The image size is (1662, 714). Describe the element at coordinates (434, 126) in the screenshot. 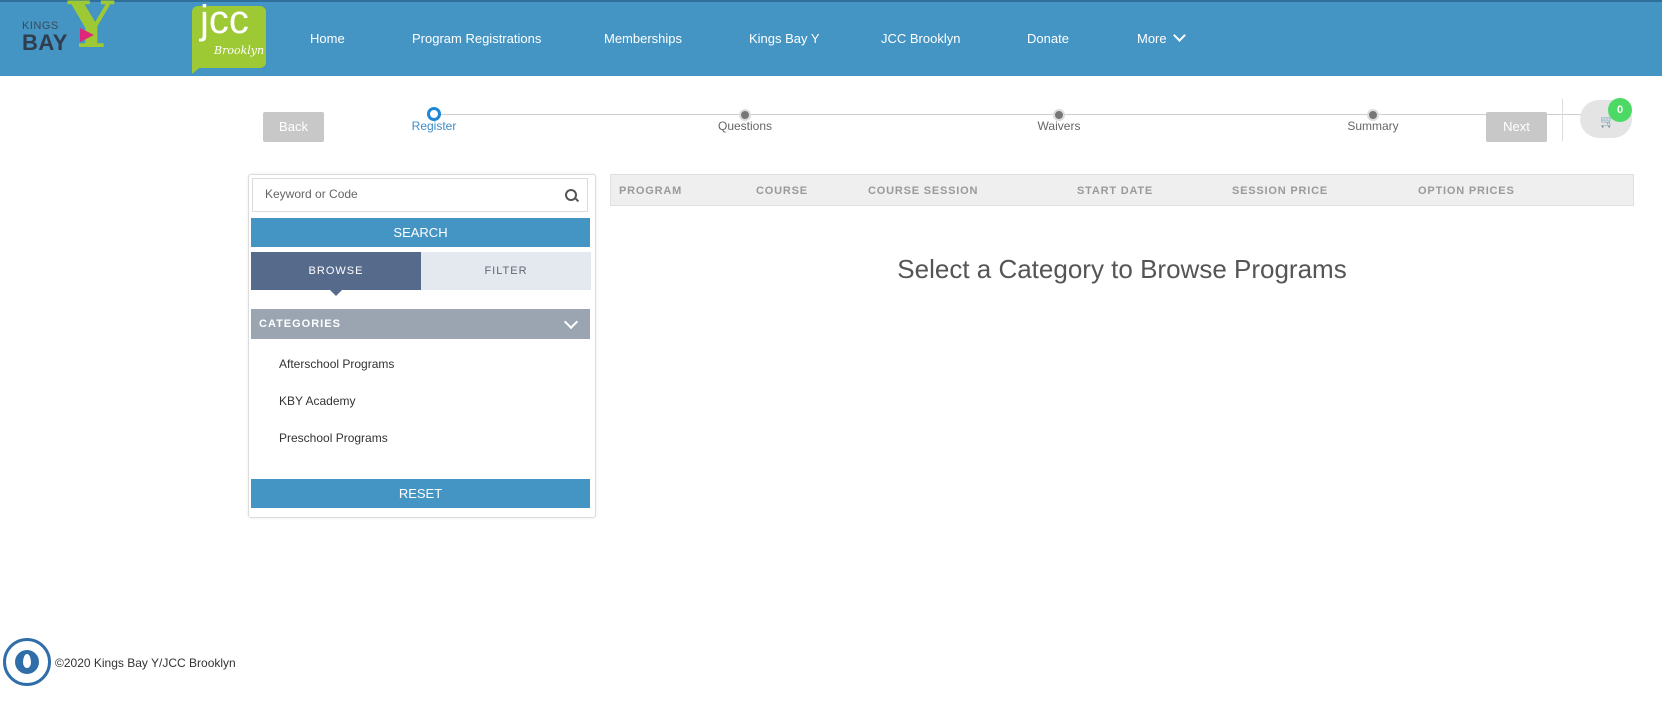

I see `step-register-label: Register` at that location.